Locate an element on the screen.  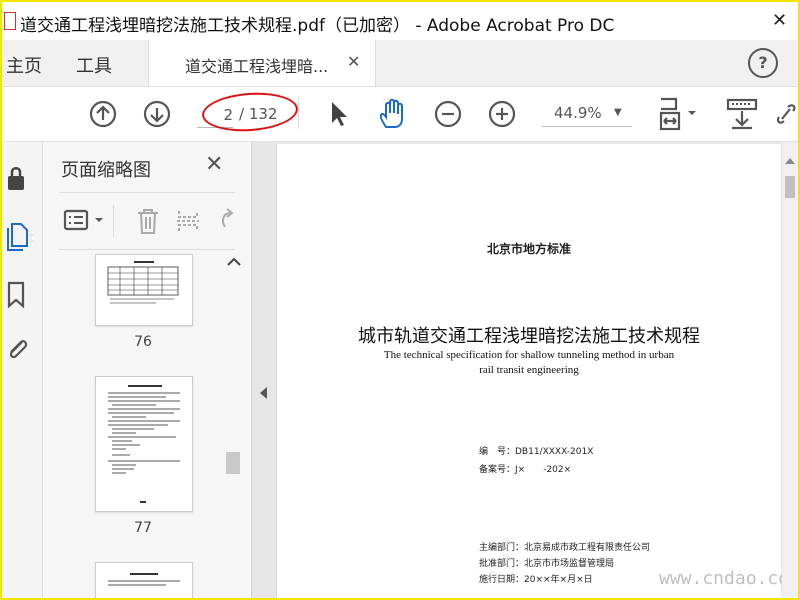
rotate-icon is located at coordinates (227, 221).